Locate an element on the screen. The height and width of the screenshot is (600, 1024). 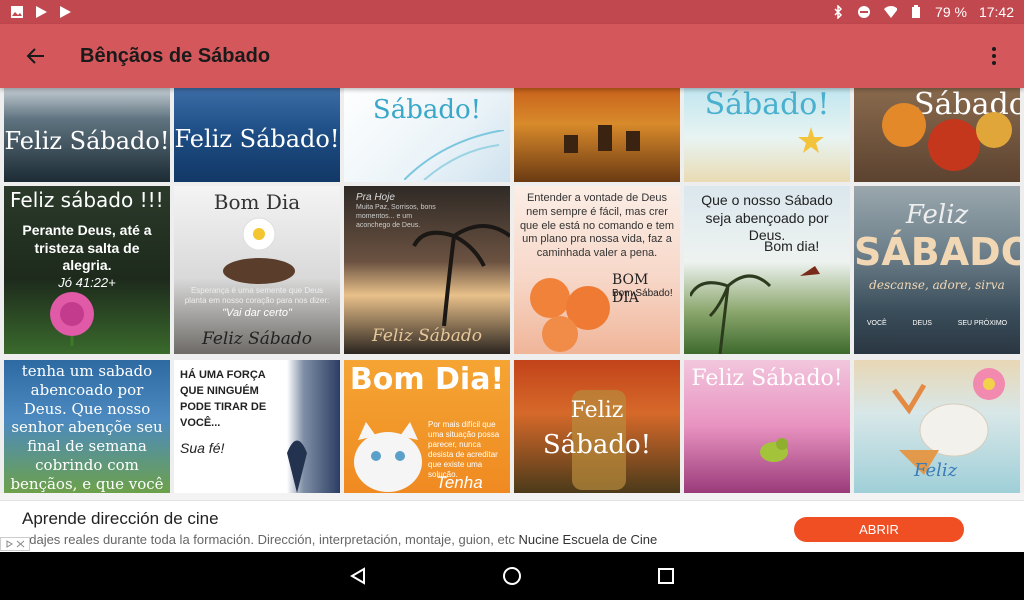
battery-percent: 79 % is located at coordinates (951, 12).